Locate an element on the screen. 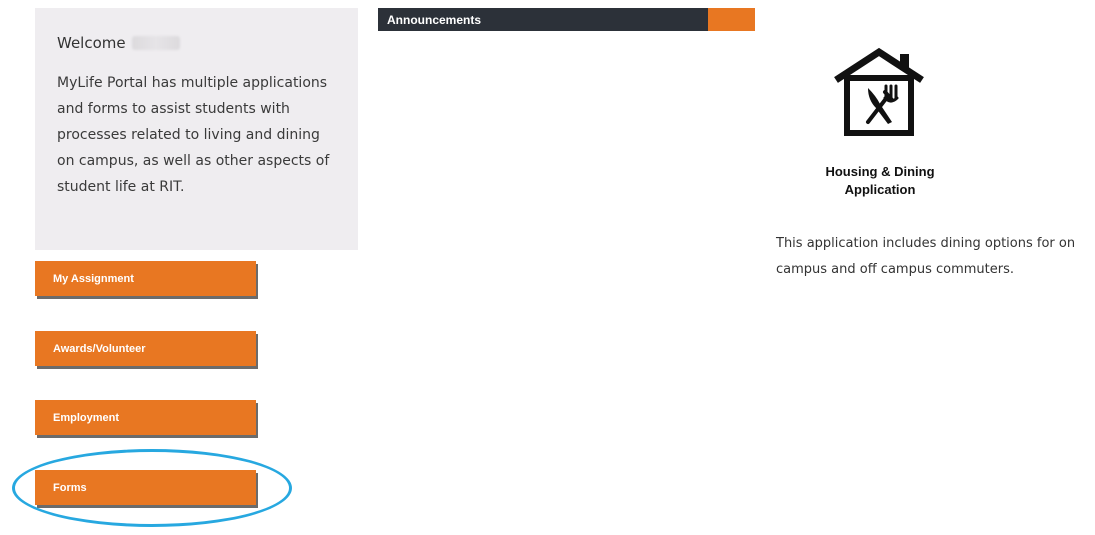  housing-dining-title: Housing & Dining Application is located at coordinates (880, 181).